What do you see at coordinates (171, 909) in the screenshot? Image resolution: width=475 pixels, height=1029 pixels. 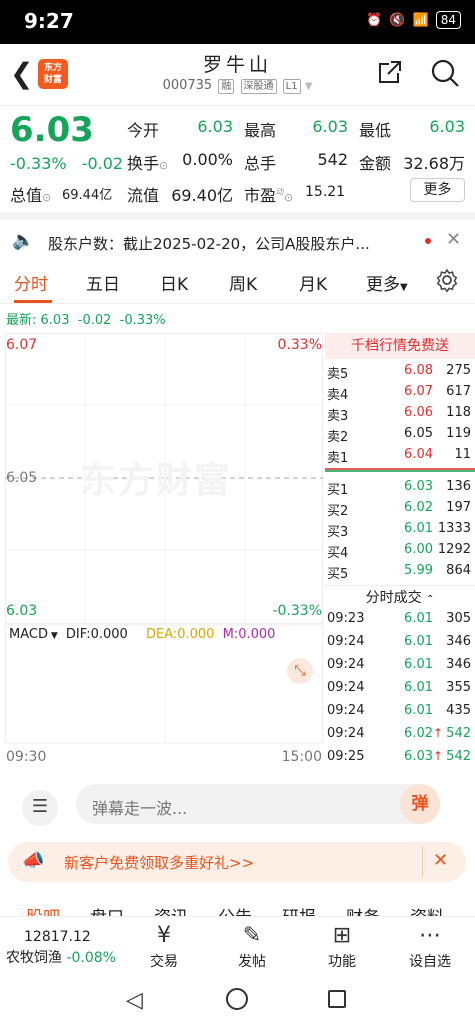 I see `tab-news: 资讯` at bounding box center [171, 909].